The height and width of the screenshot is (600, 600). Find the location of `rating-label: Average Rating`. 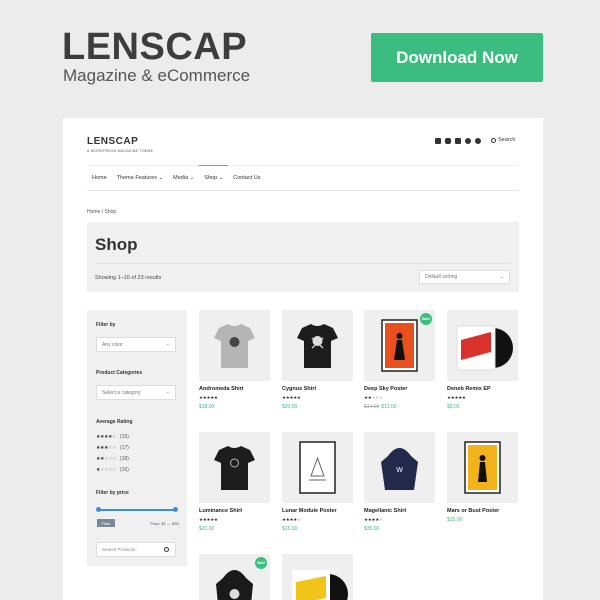

rating-label: Average Rating is located at coordinates (114, 422).